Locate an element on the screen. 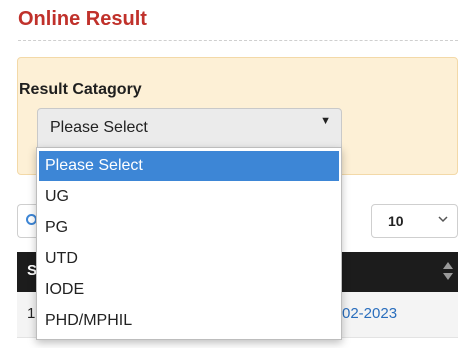  select-current-value: Please Select is located at coordinates (99, 127).